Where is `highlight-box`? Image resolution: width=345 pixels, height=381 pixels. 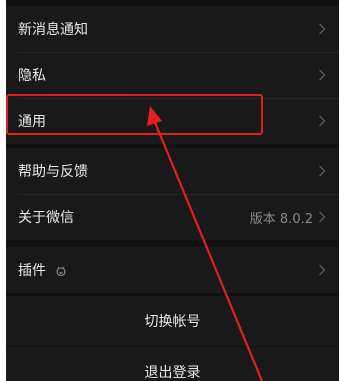
highlight-box is located at coordinates (134, 114).